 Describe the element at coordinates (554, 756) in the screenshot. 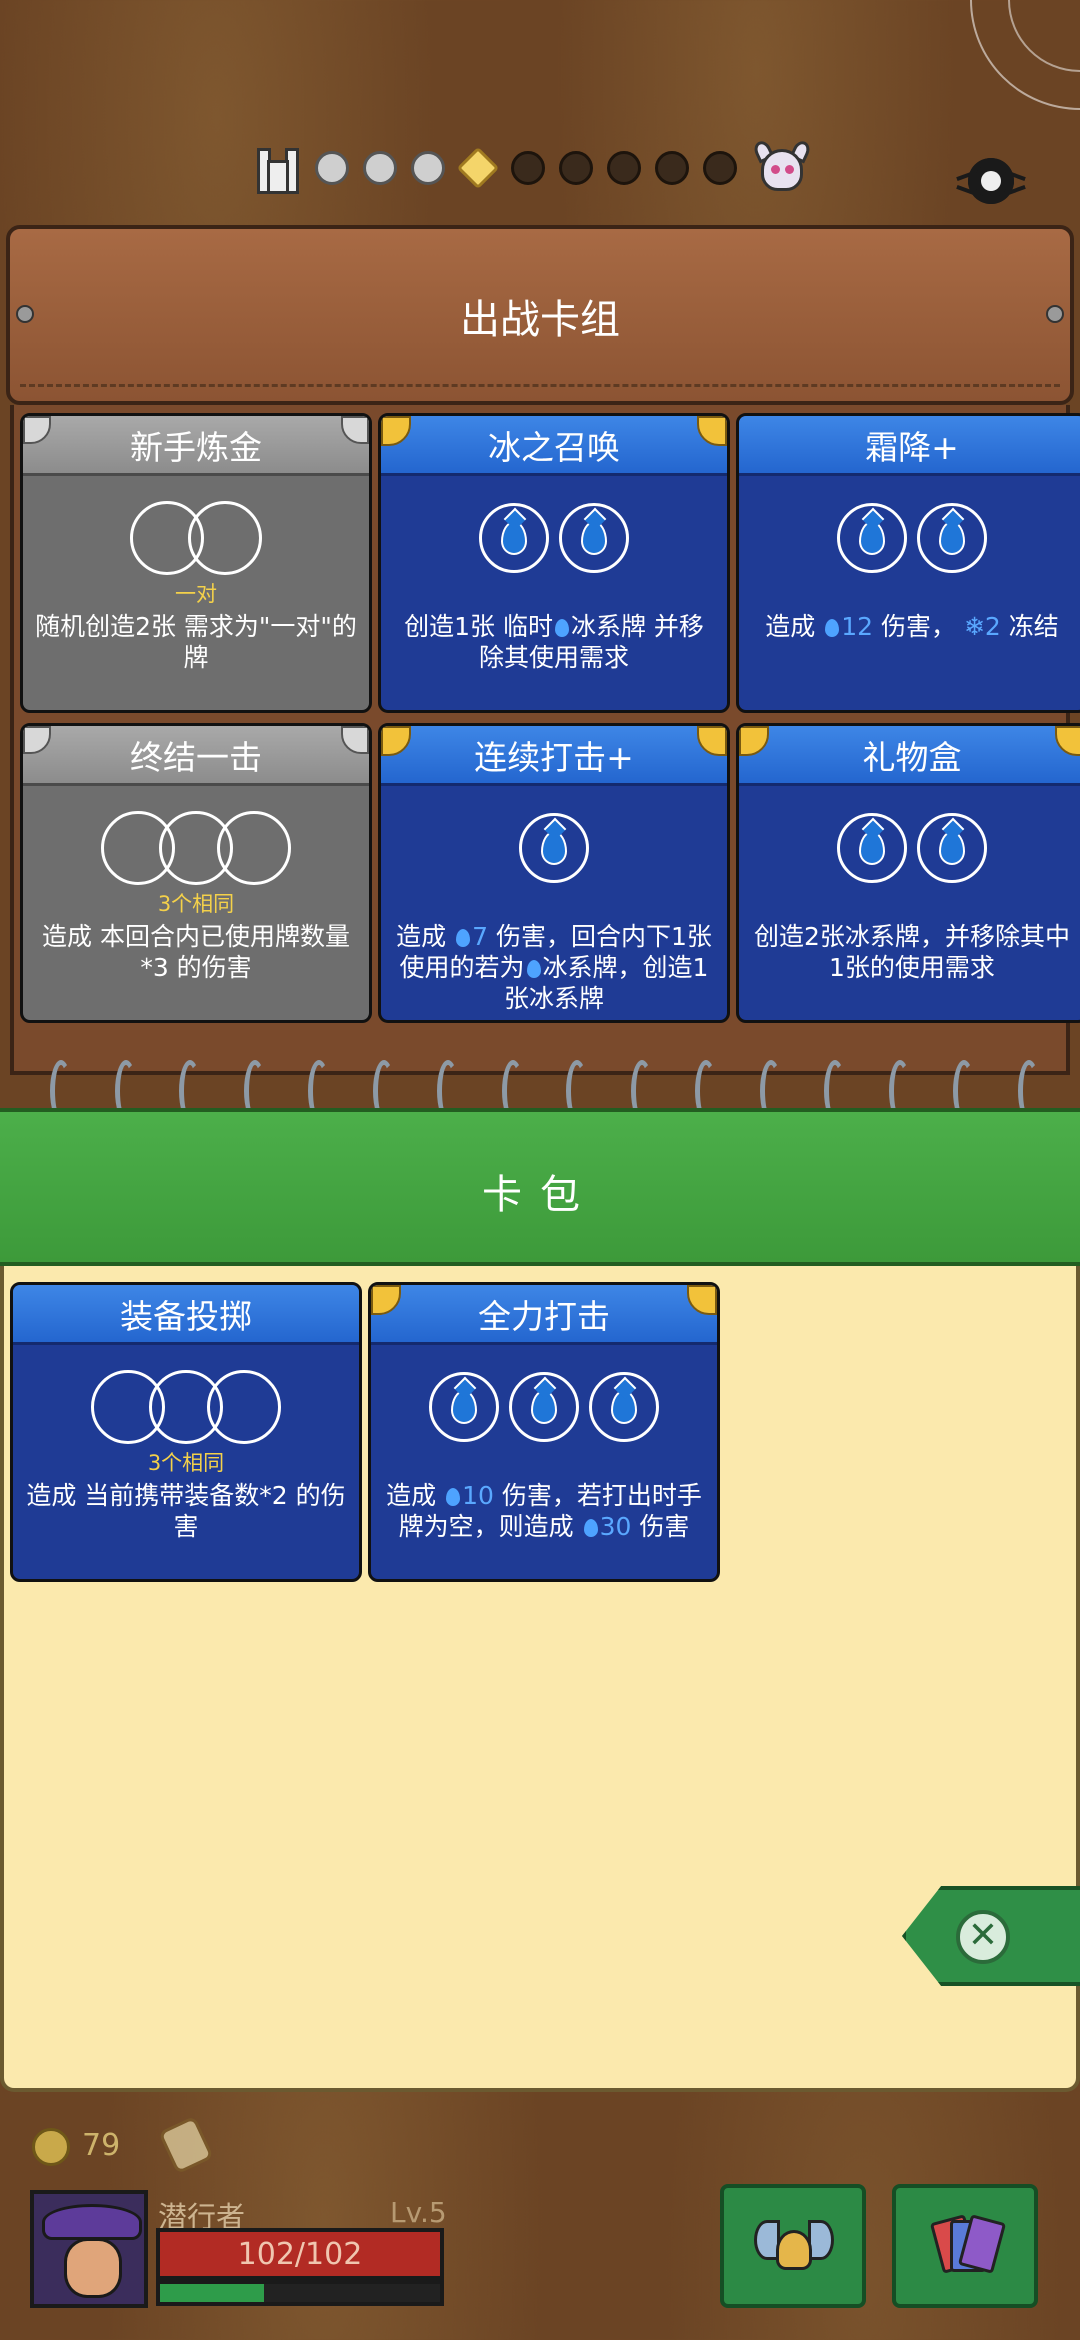

I see `card-title: 连续打击+` at that location.